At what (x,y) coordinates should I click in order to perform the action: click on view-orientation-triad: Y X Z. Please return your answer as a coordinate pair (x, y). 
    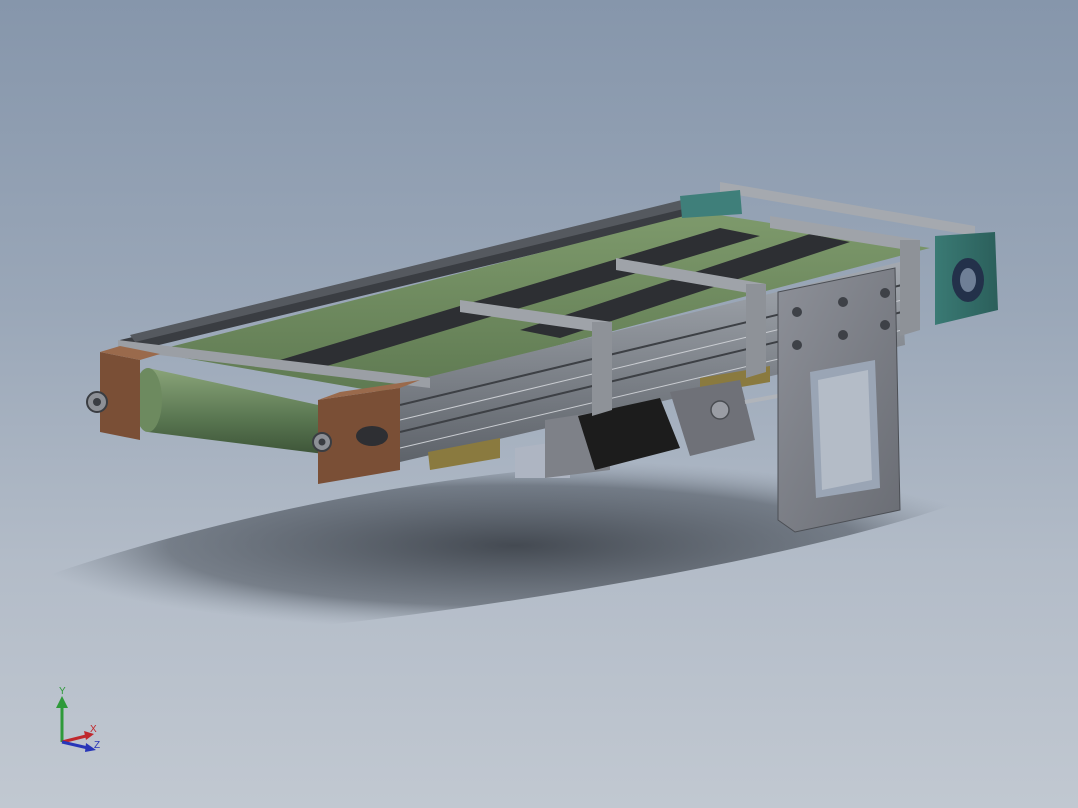
    Looking at the image, I should click on (80, 720).